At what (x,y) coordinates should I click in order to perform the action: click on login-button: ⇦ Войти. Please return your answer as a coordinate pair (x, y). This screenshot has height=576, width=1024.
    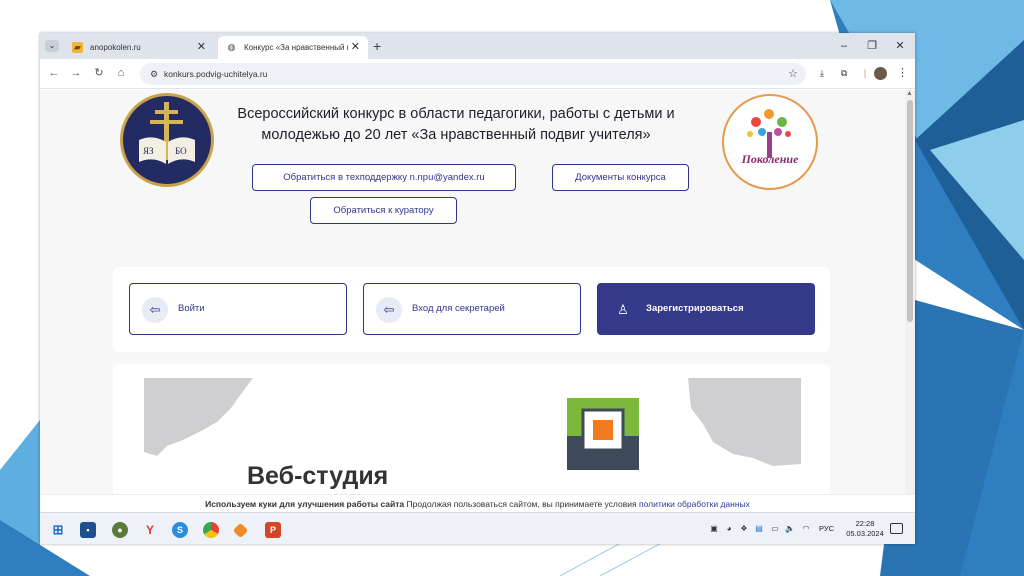
    Looking at the image, I should click on (238, 309).